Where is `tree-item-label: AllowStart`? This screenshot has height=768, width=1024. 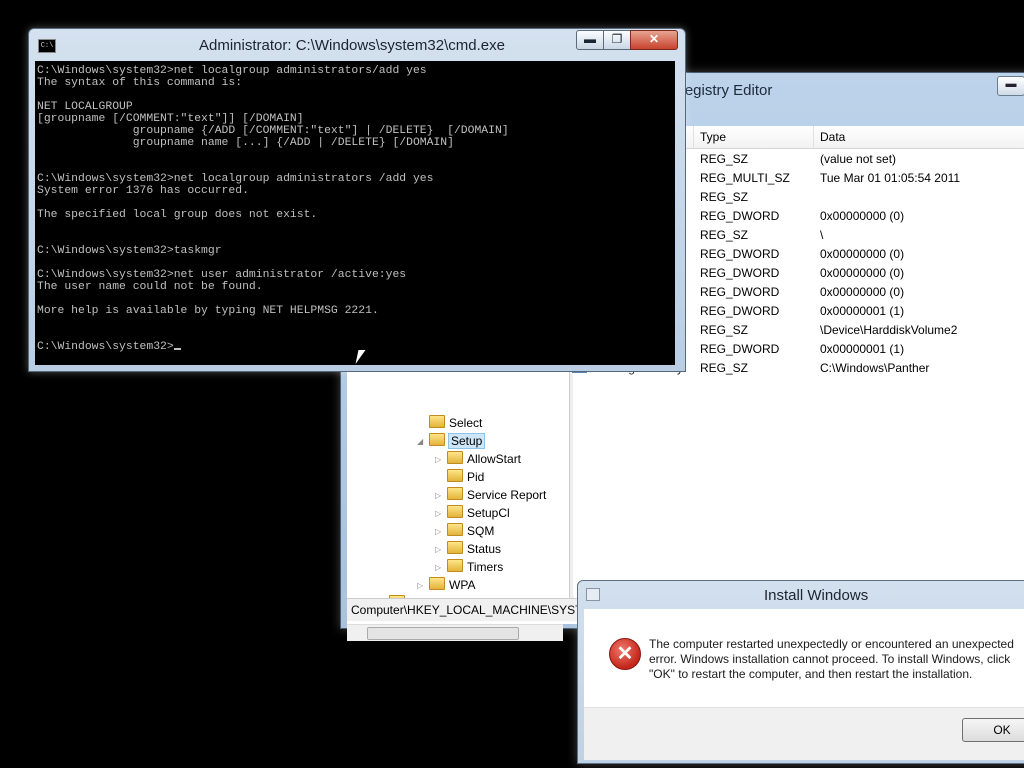
tree-item-label: AllowStart is located at coordinates (494, 459).